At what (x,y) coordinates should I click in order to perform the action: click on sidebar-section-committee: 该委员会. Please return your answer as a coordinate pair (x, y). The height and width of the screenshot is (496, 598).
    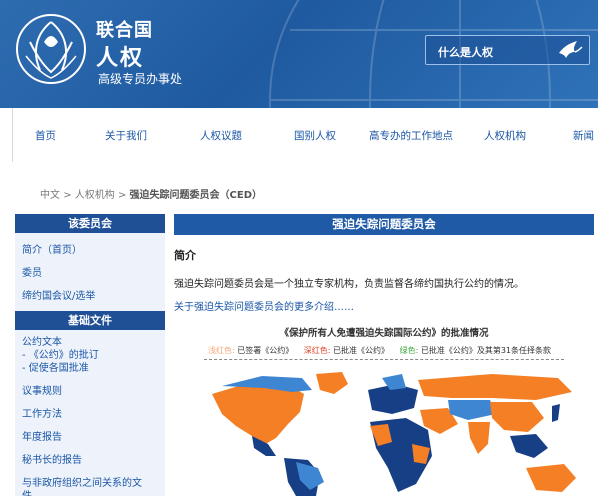
    Looking at the image, I should click on (90, 223).